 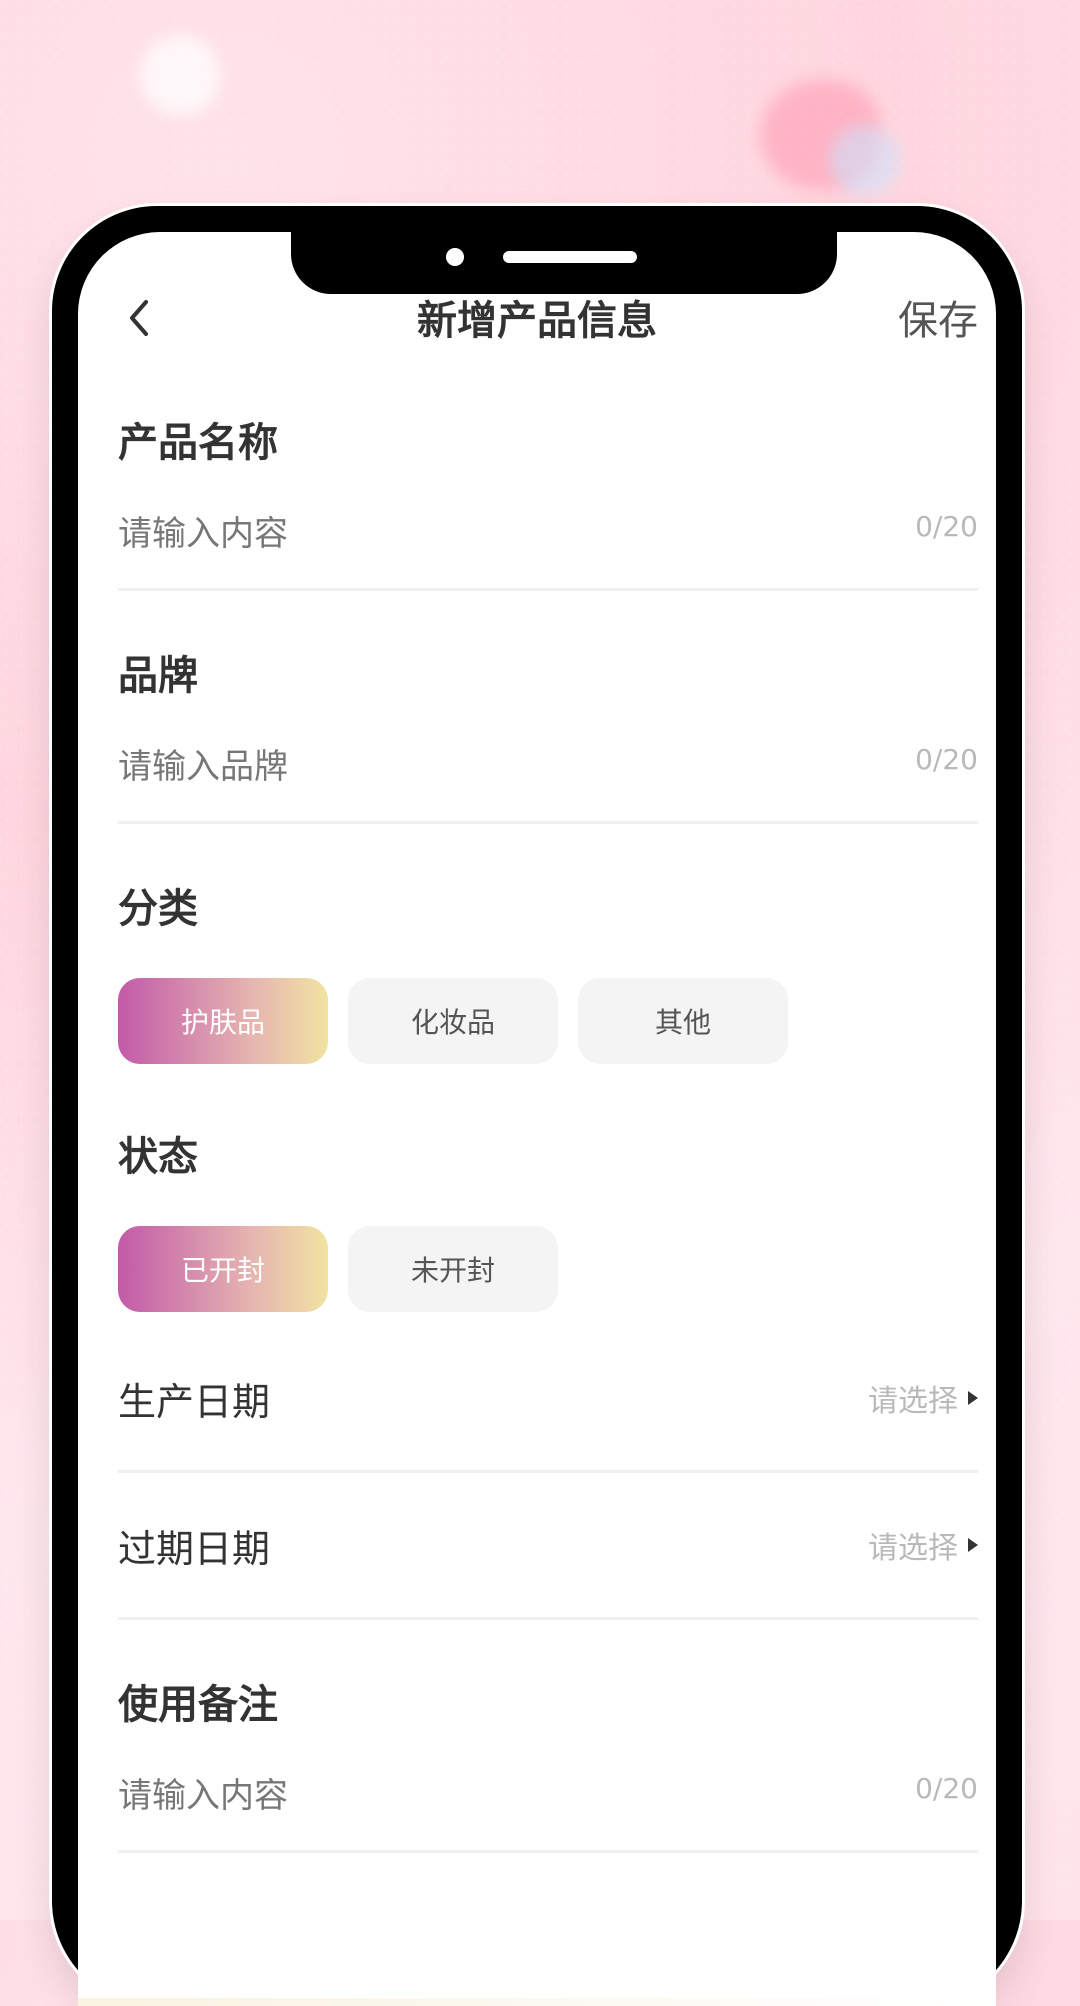 I want to click on brand-placeholder: 请输入品牌, so click(x=203, y=767).